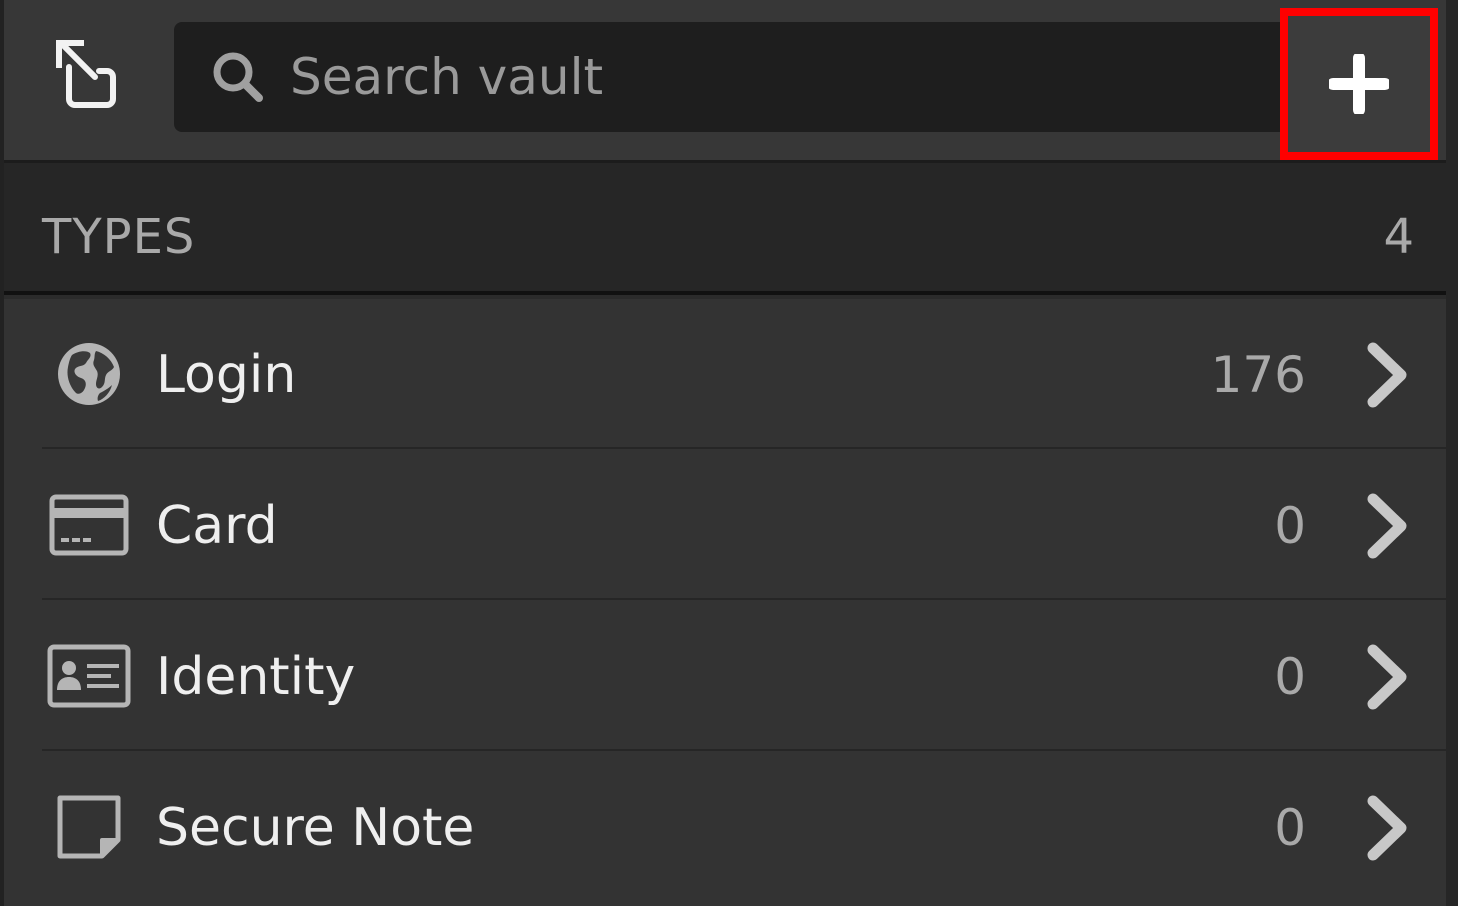 The image size is (1458, 906). What do you see at coordinates (786, 77) in the screenshot?
I see `search-input` at bounding box center [786, 77].